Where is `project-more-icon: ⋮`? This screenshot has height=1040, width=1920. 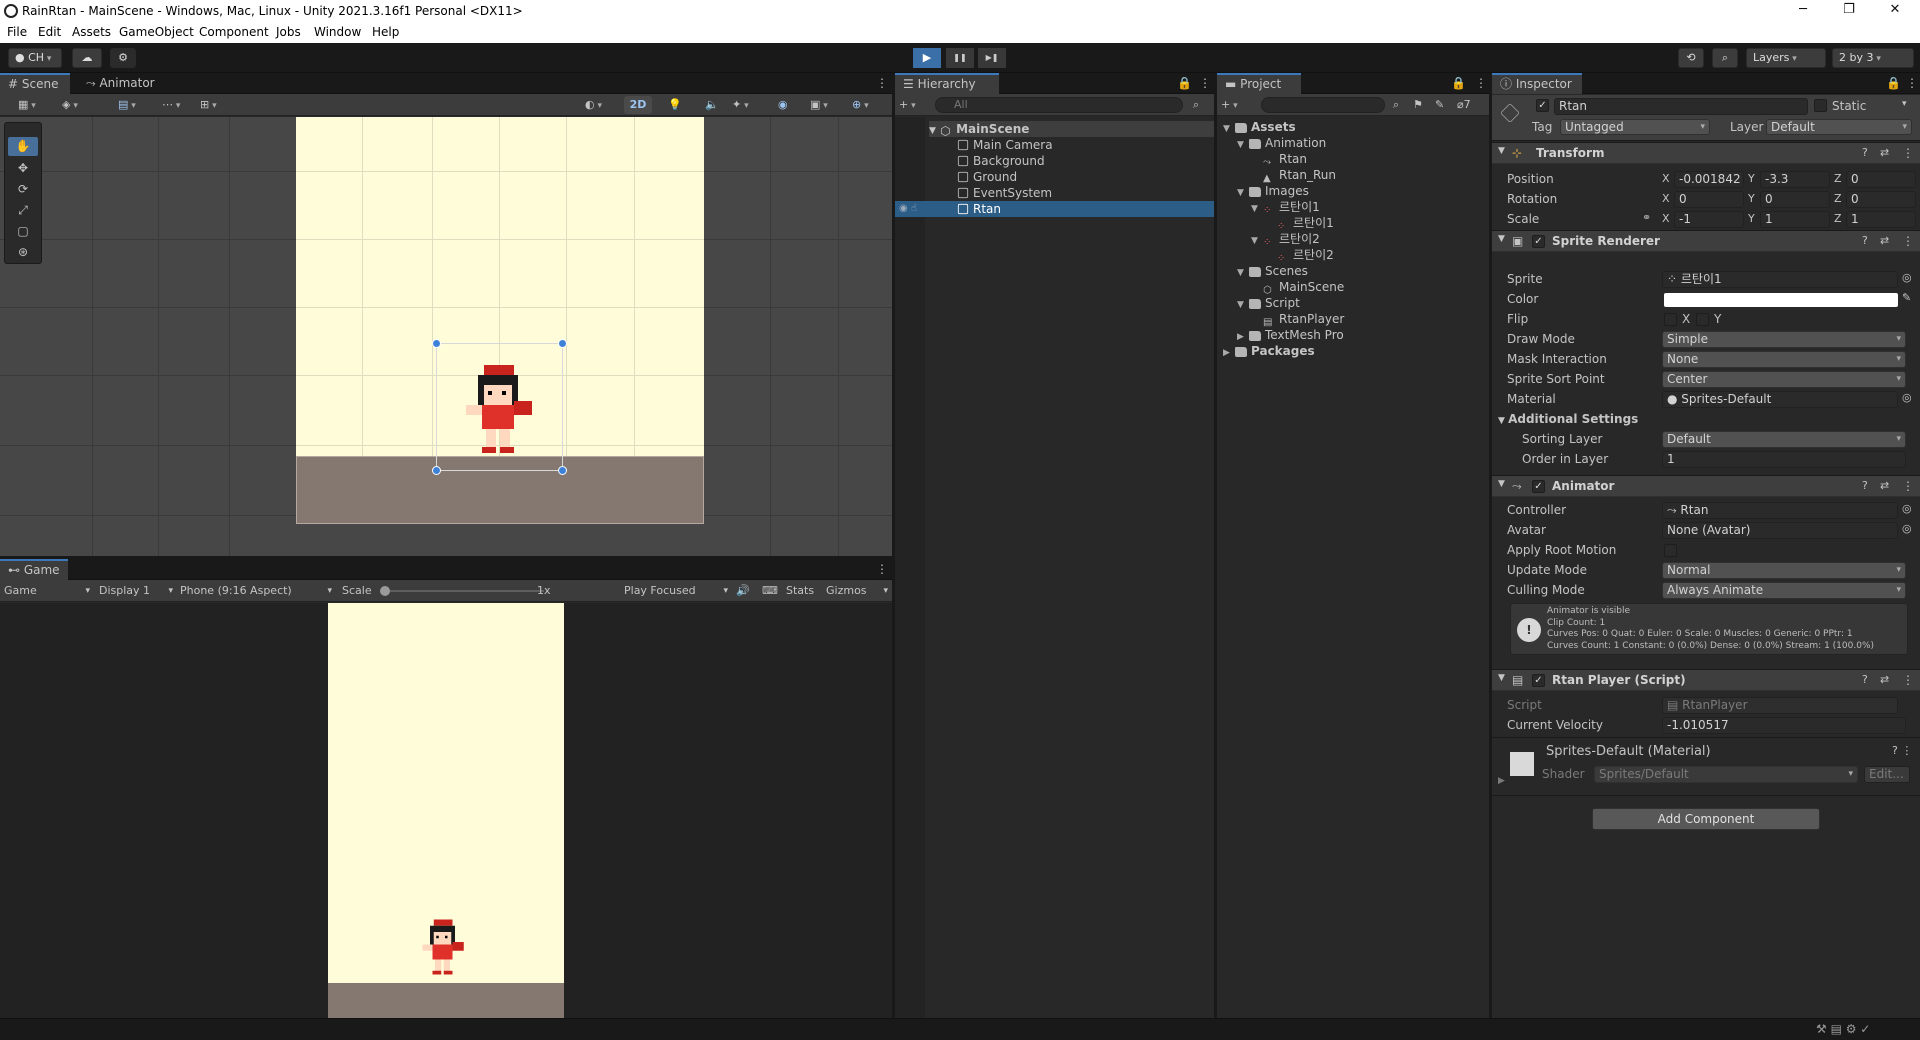 project-more-icon: ⋮ is located at coordinates (1481, 83).